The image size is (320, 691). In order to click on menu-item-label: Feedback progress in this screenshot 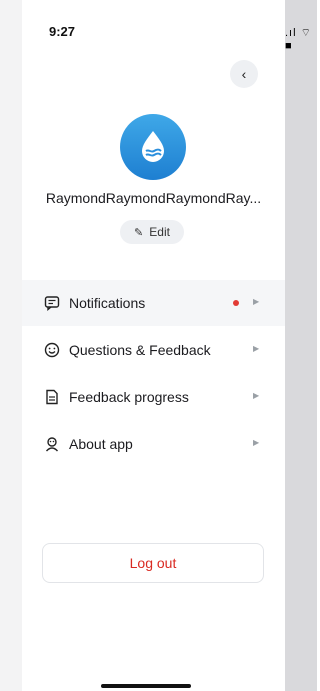, I will do `click(129, 397)`.